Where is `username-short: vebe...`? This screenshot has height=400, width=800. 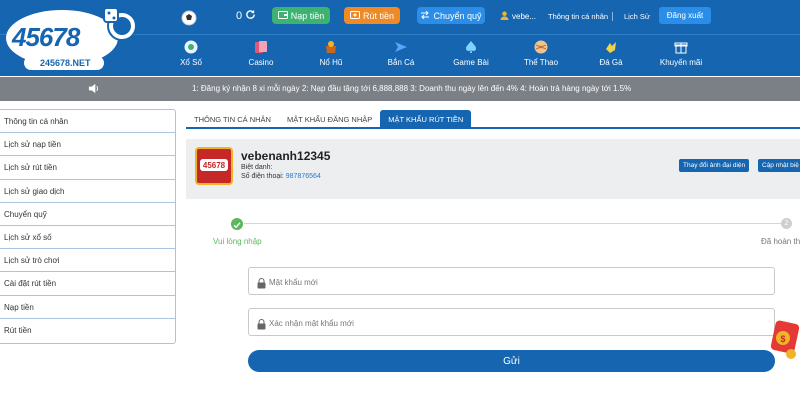
username-short: vebe... is located at coordinates (524, 16).